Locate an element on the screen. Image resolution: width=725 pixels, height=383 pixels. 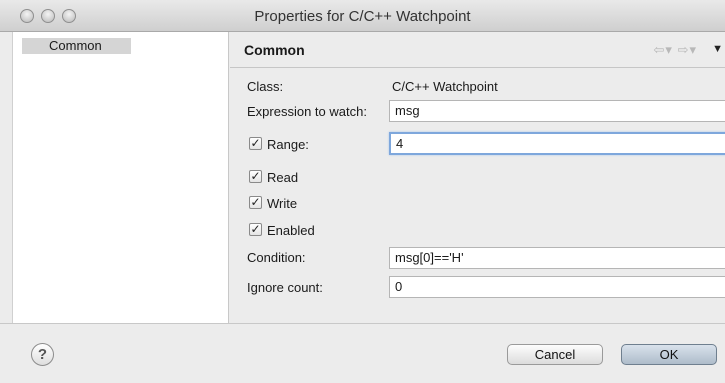
sidebar-item-common: Common is located at coordinates (76, 46).